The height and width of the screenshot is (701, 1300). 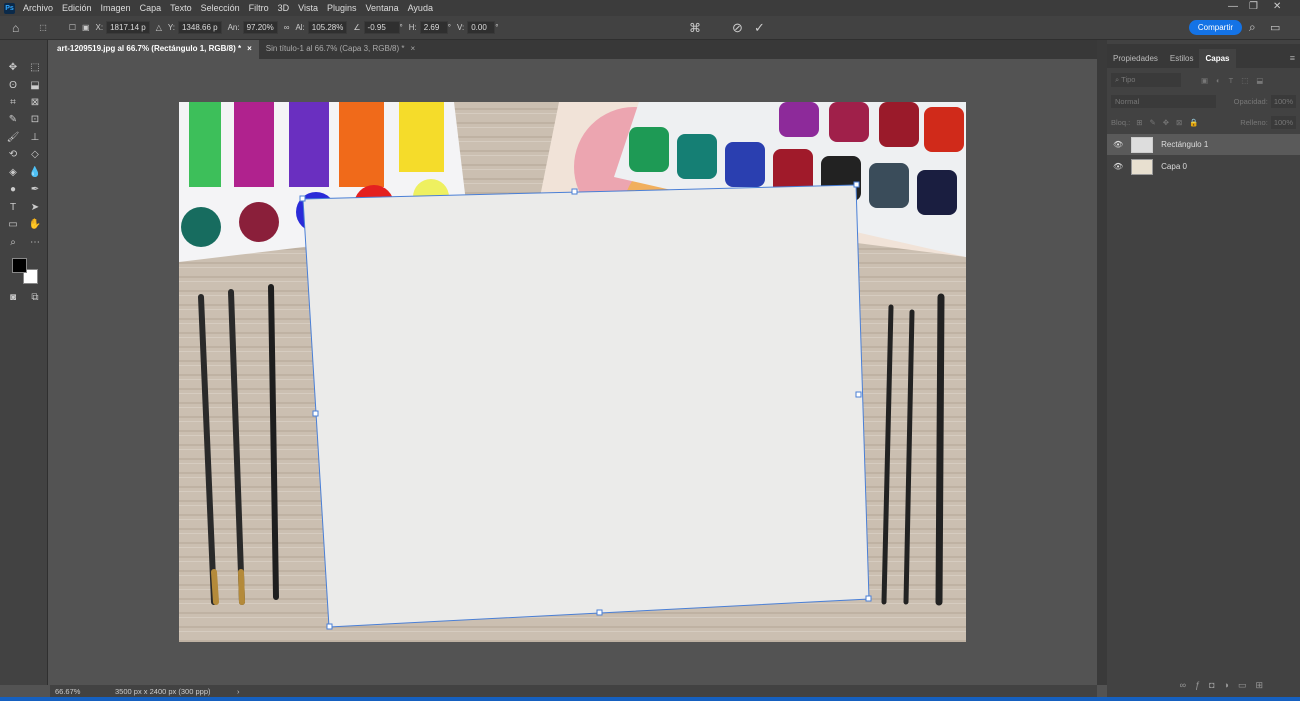 What do you see at coordinates (1277, 6) in the screenshot?
I see `close-window-icon: ✕` at bounding box center [1277, 6].